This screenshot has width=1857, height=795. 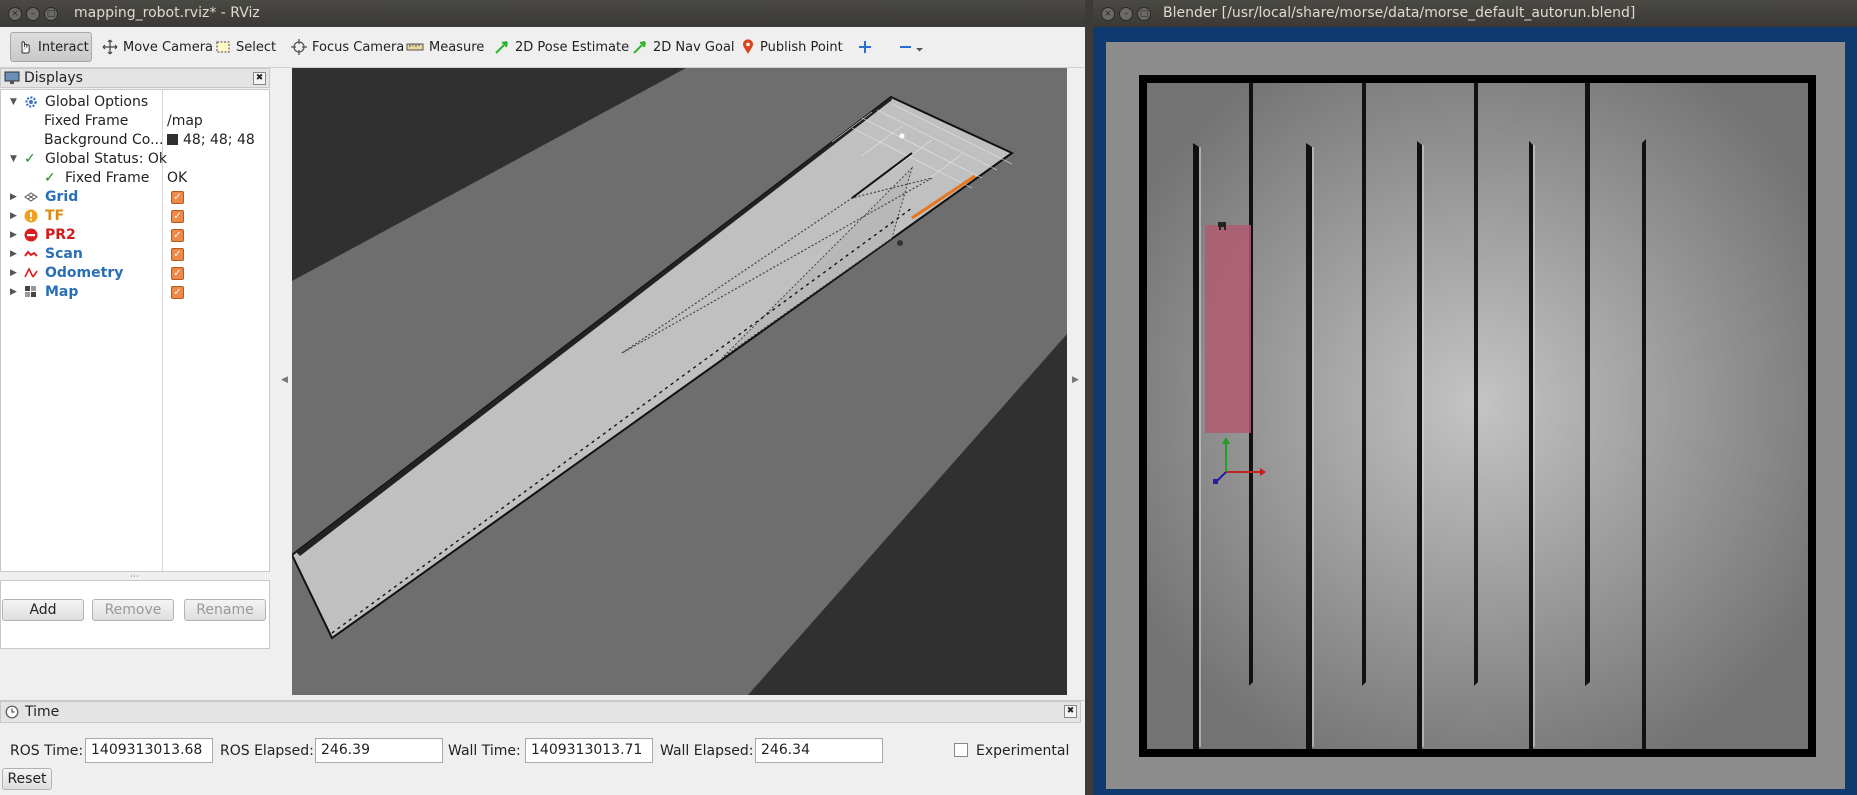 I want to click on tree-row-scan: ▶ Scan ✓, so click(x=135, y=254).